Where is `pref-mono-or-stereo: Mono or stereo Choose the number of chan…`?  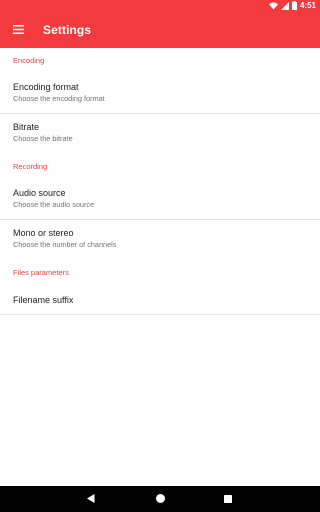 pref-mono-or-stereo: Mono or stereo Choose the number of chan… is located at coordinates (160, 240).